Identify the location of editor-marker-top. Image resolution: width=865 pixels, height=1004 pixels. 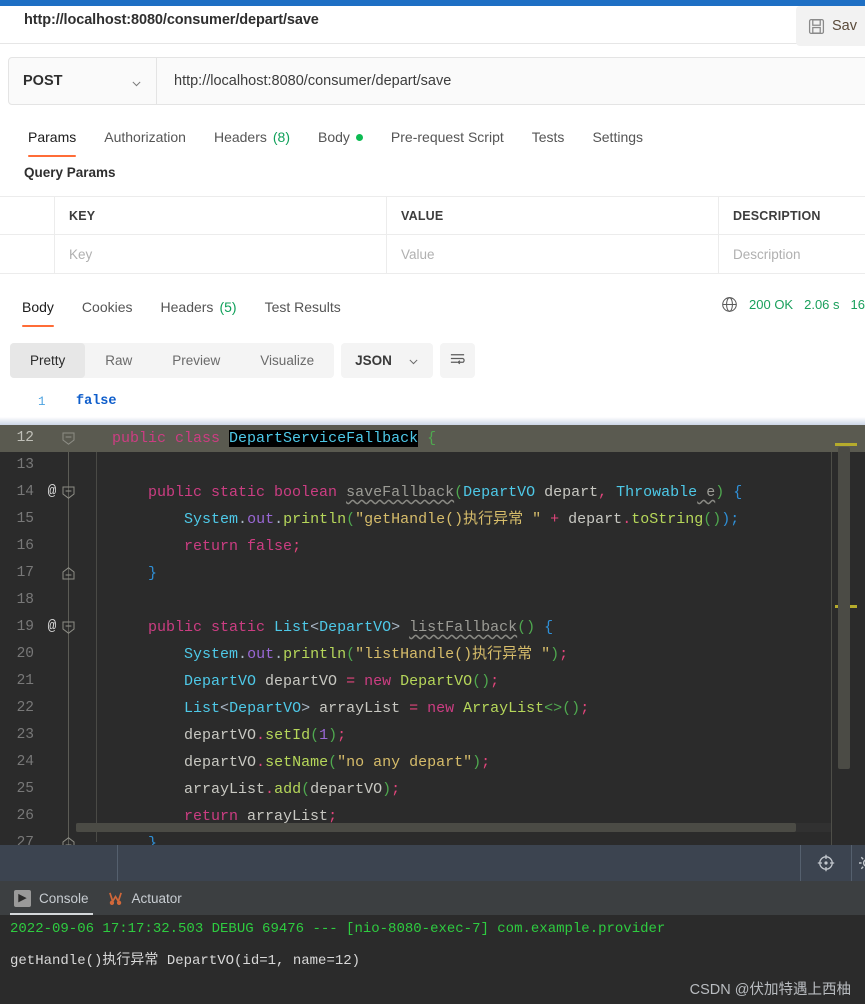
(846, 444).